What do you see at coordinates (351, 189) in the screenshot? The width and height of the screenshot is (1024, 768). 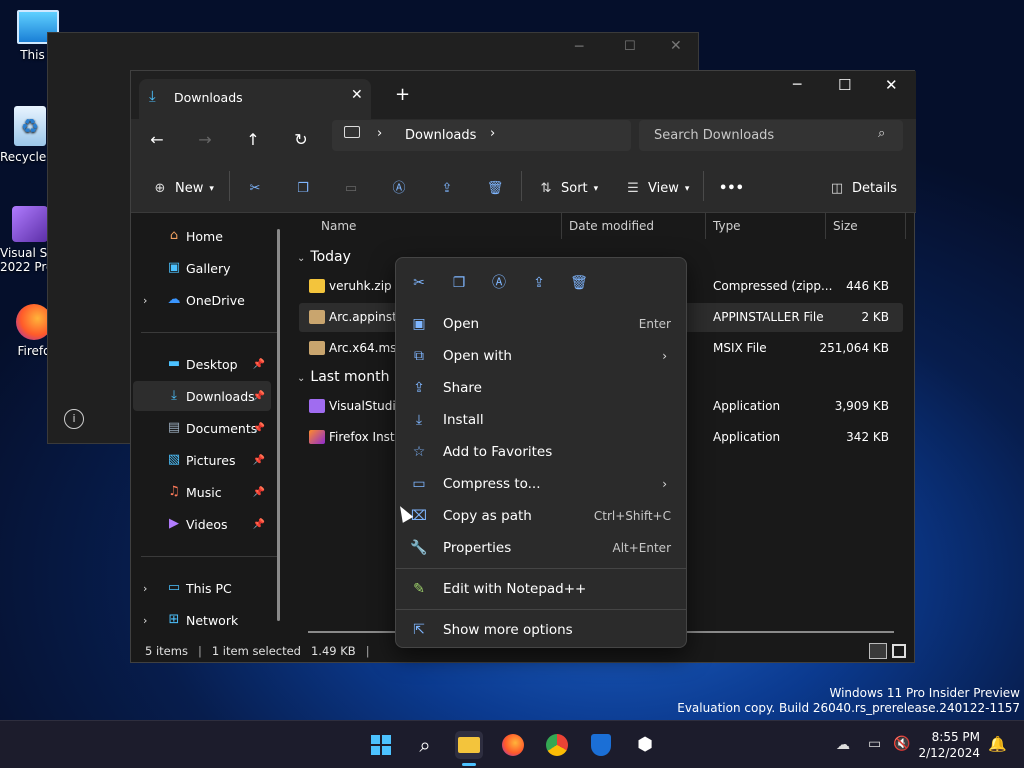 I see `paste-button: ▭` at bounding box center [351, 189].